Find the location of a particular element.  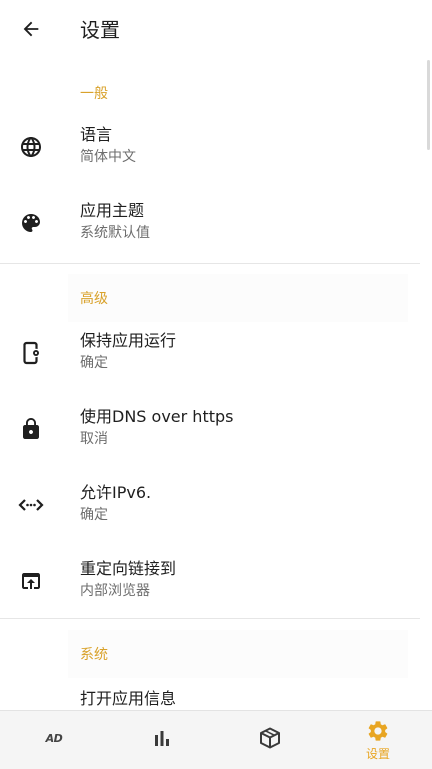

gear-icon is located at coordinates (378, 731).